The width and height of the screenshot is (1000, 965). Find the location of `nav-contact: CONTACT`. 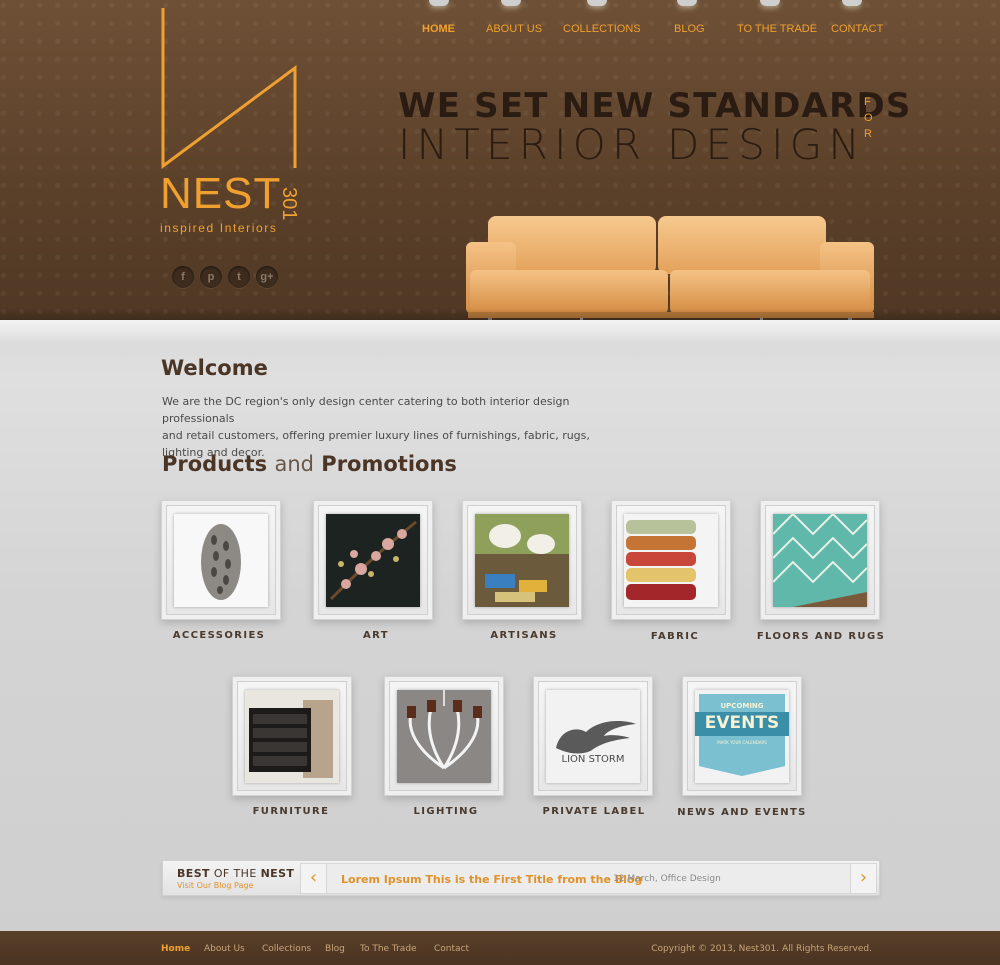

nav-contact: CONTACT is located at coordinates (857, 29).